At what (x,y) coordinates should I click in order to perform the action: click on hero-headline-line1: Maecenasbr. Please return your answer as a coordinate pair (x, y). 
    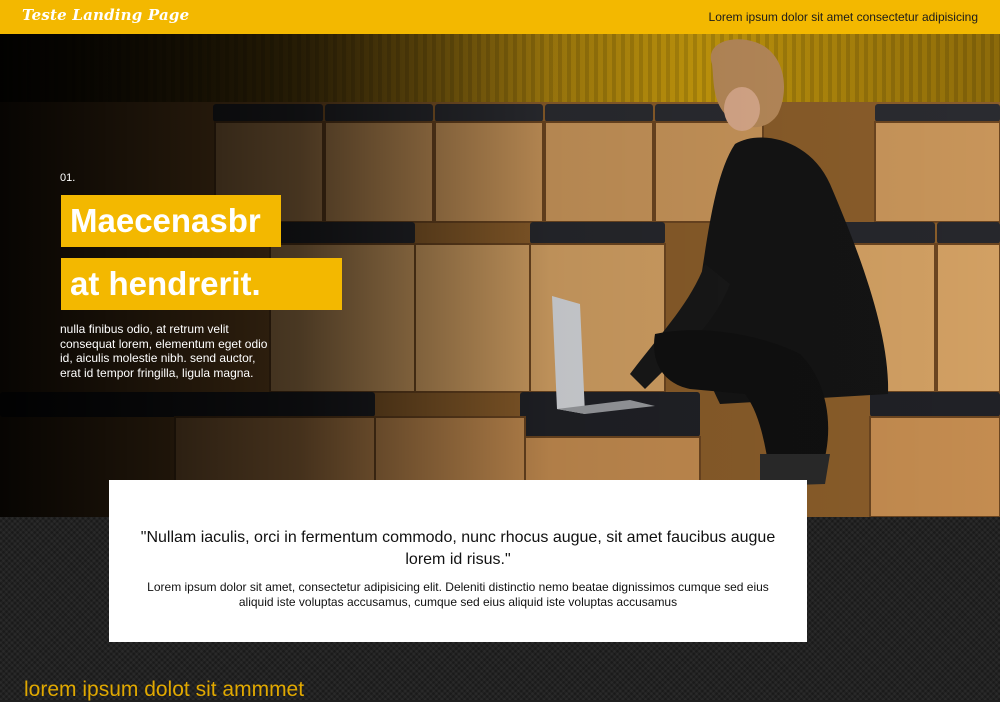
    Looking at the image, I should click on (171, 221).